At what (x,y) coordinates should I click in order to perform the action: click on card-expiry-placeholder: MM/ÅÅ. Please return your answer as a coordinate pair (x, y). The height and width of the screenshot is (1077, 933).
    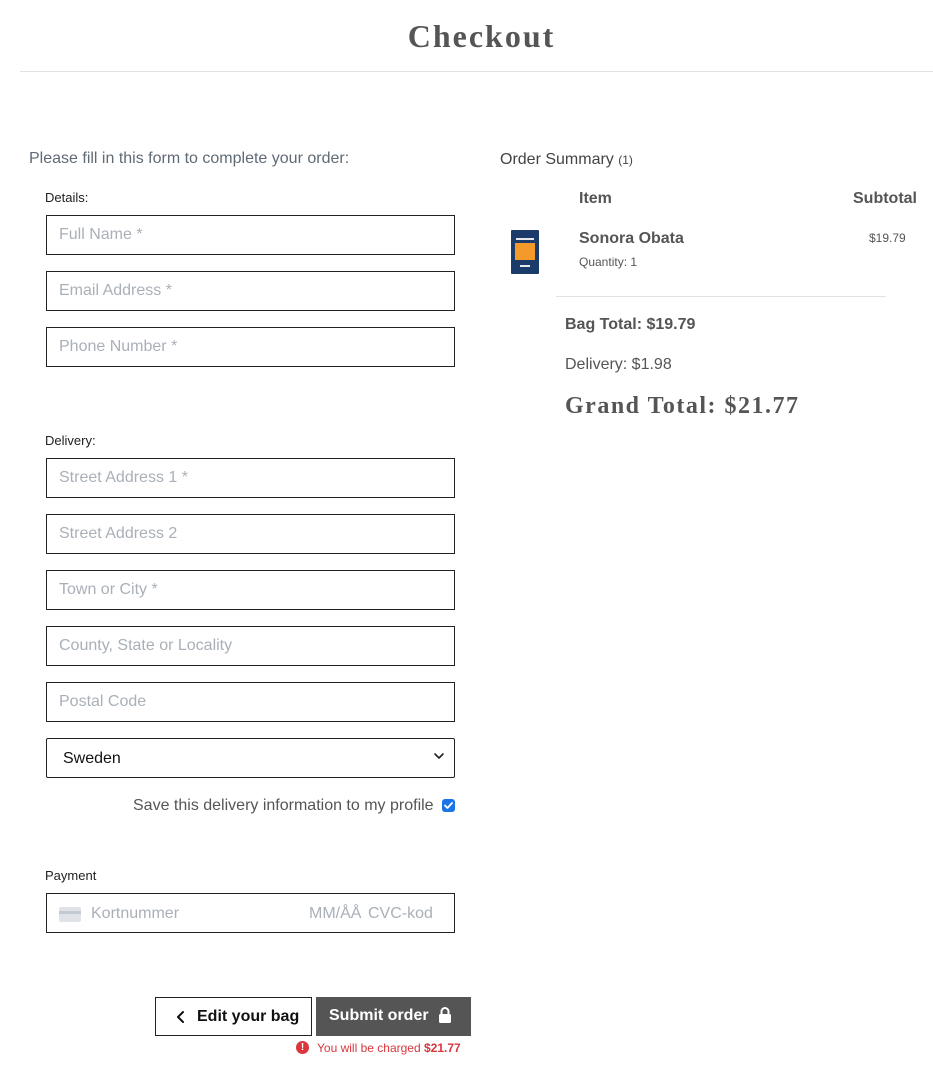
    Looking at the image, I should click on (335, 913).